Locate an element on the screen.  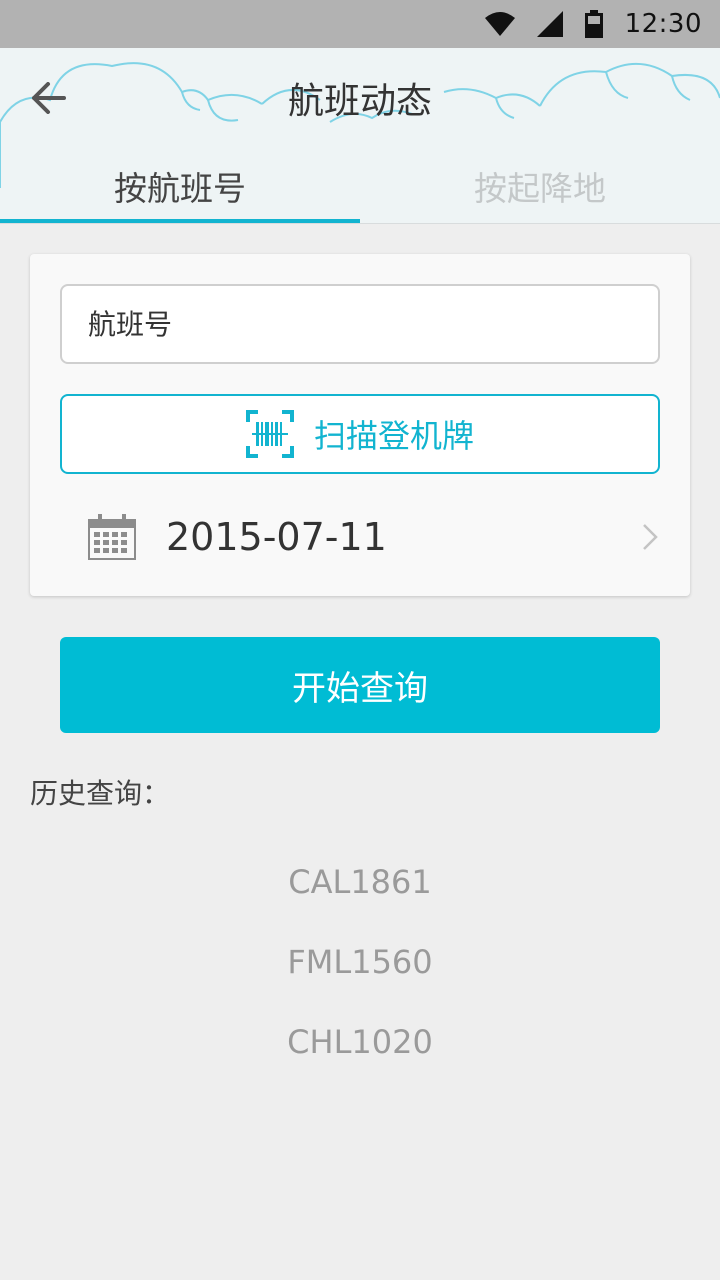
tab-bar: 按航班号 按起降地 is located at coordinates (360, 185).